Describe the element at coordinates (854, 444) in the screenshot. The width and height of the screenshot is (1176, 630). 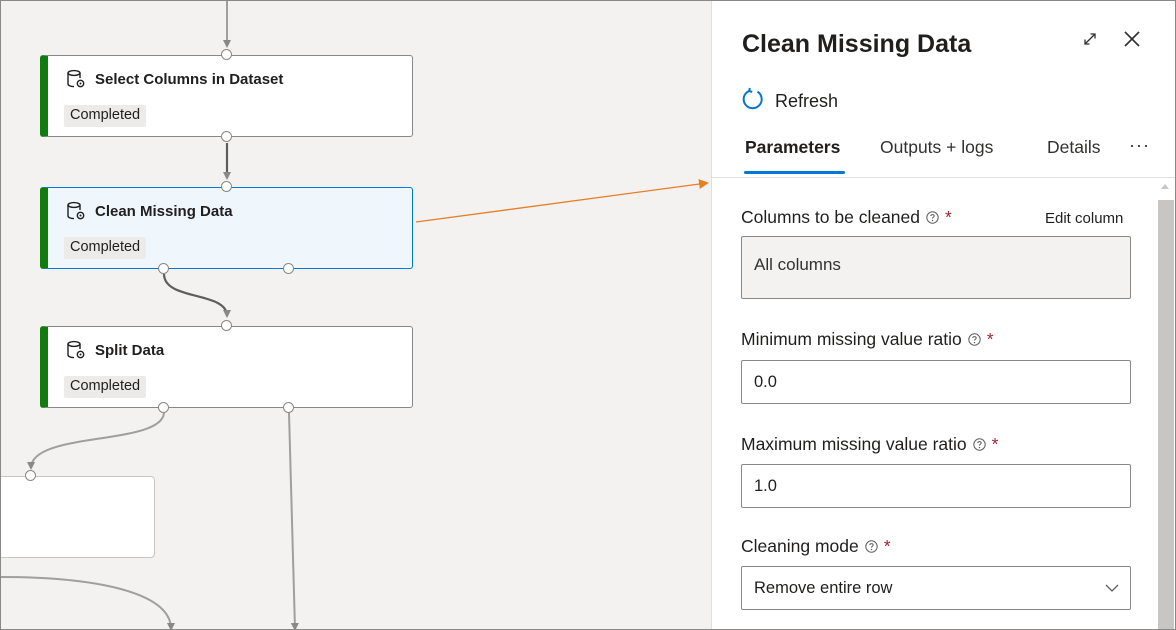
I see `max-ratio-label-text: Maximum missing value ratio` at that location.